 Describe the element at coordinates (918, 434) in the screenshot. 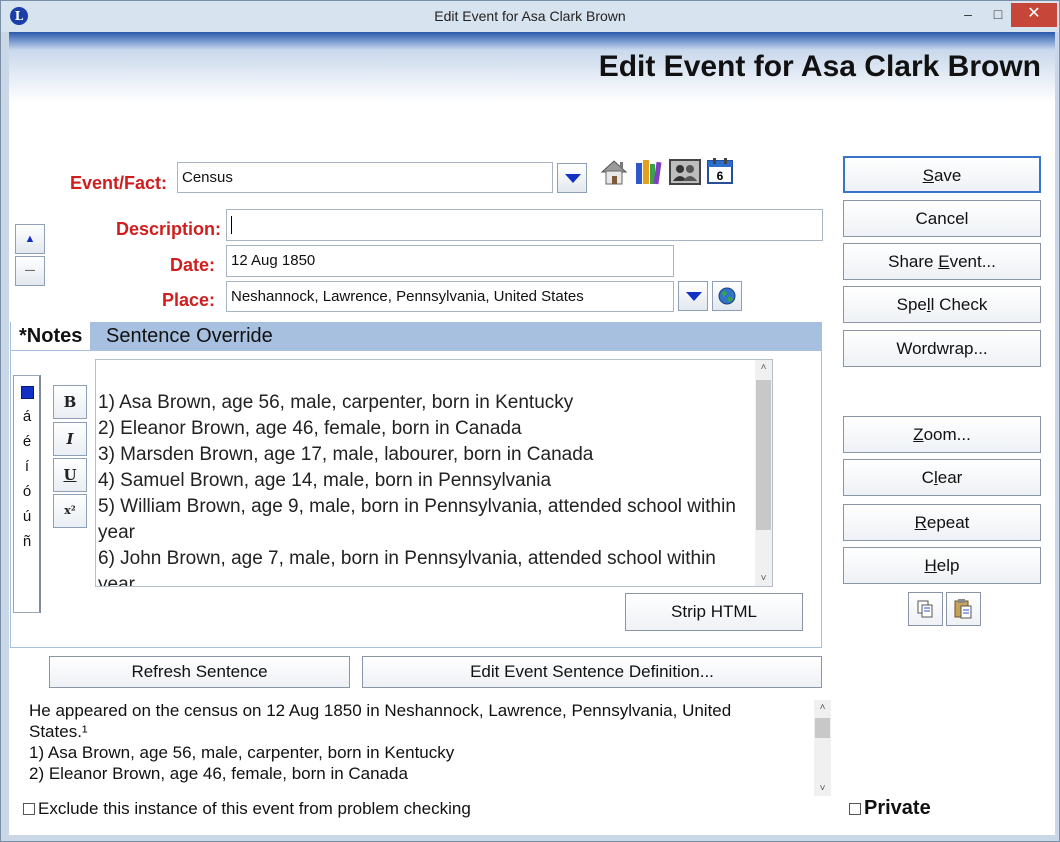

I see `btn-accel: Z` at that location.